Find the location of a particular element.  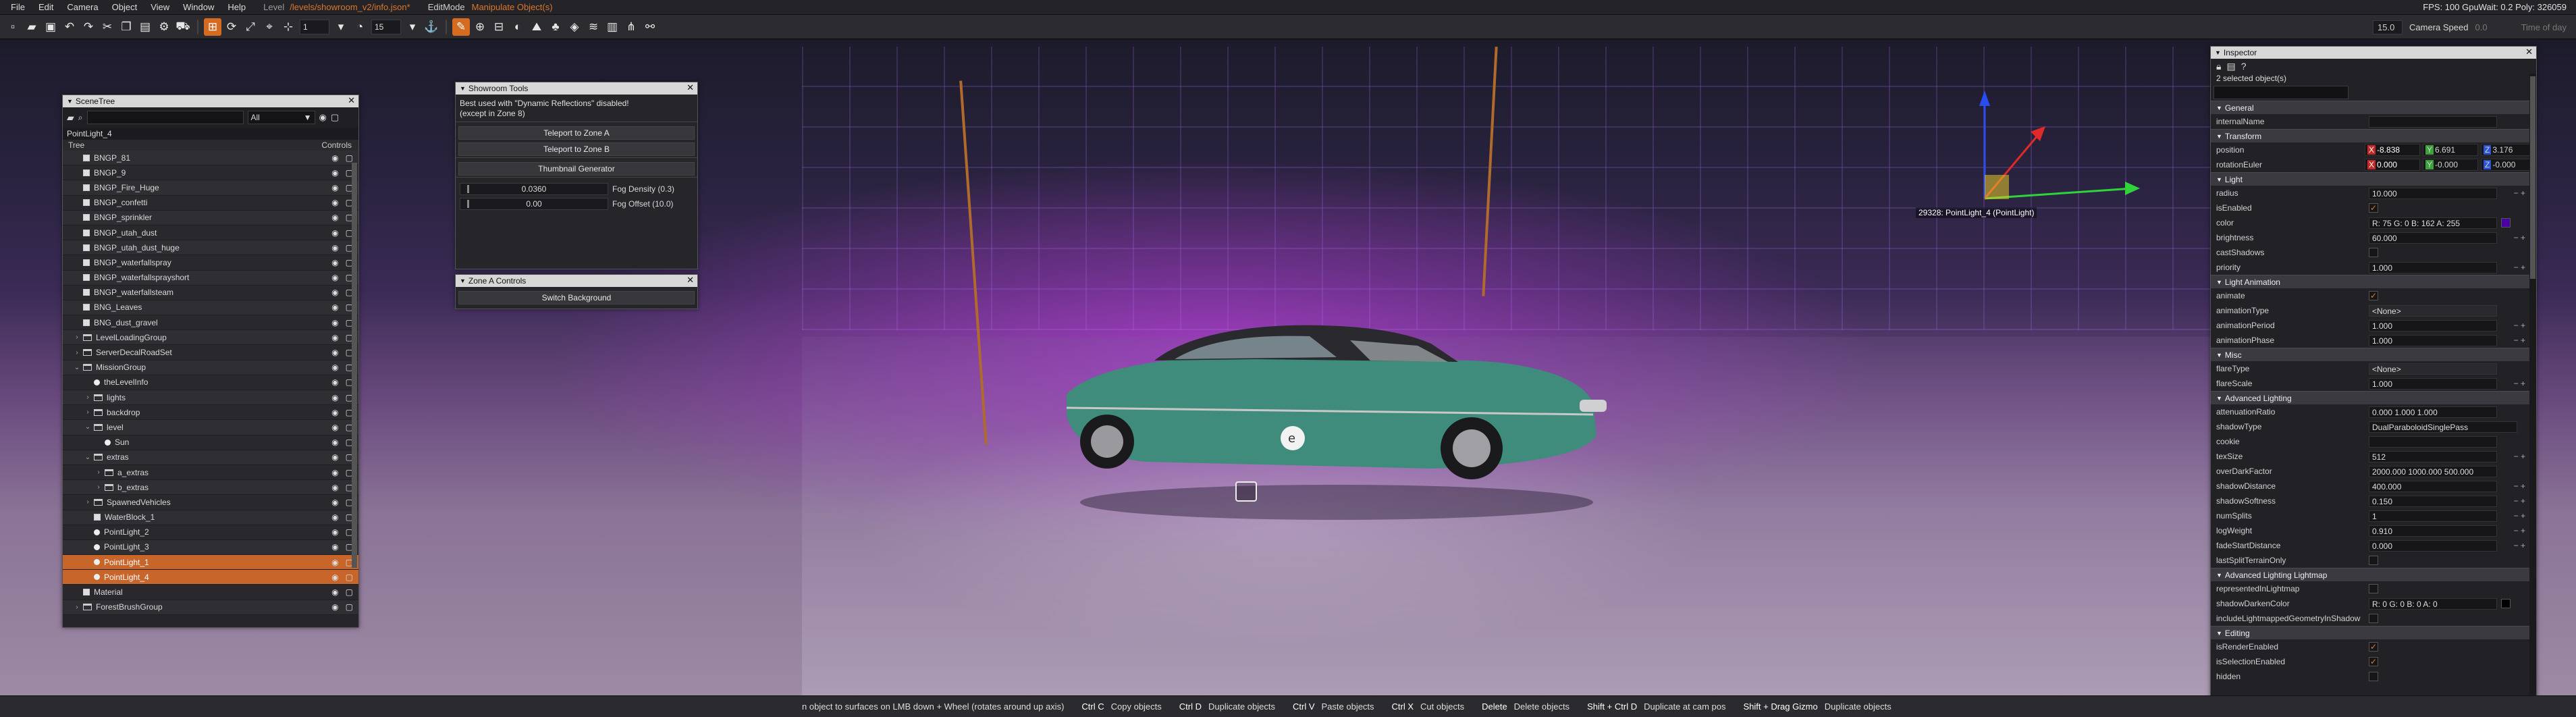

waterblock-marker-icon is located at coordinates (1246, 491).